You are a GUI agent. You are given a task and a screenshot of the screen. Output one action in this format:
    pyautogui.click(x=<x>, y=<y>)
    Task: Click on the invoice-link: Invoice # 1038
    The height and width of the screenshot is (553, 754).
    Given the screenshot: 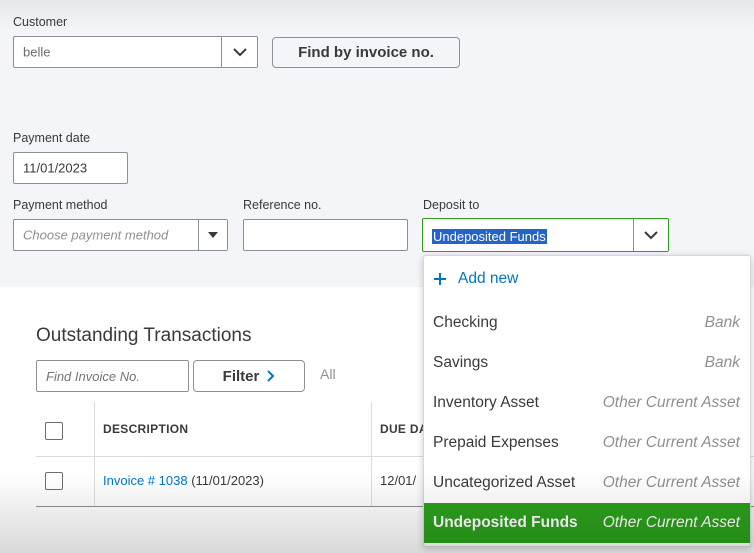 What is the action you would take?
    pyautogui.click(x=145, y=480)
    